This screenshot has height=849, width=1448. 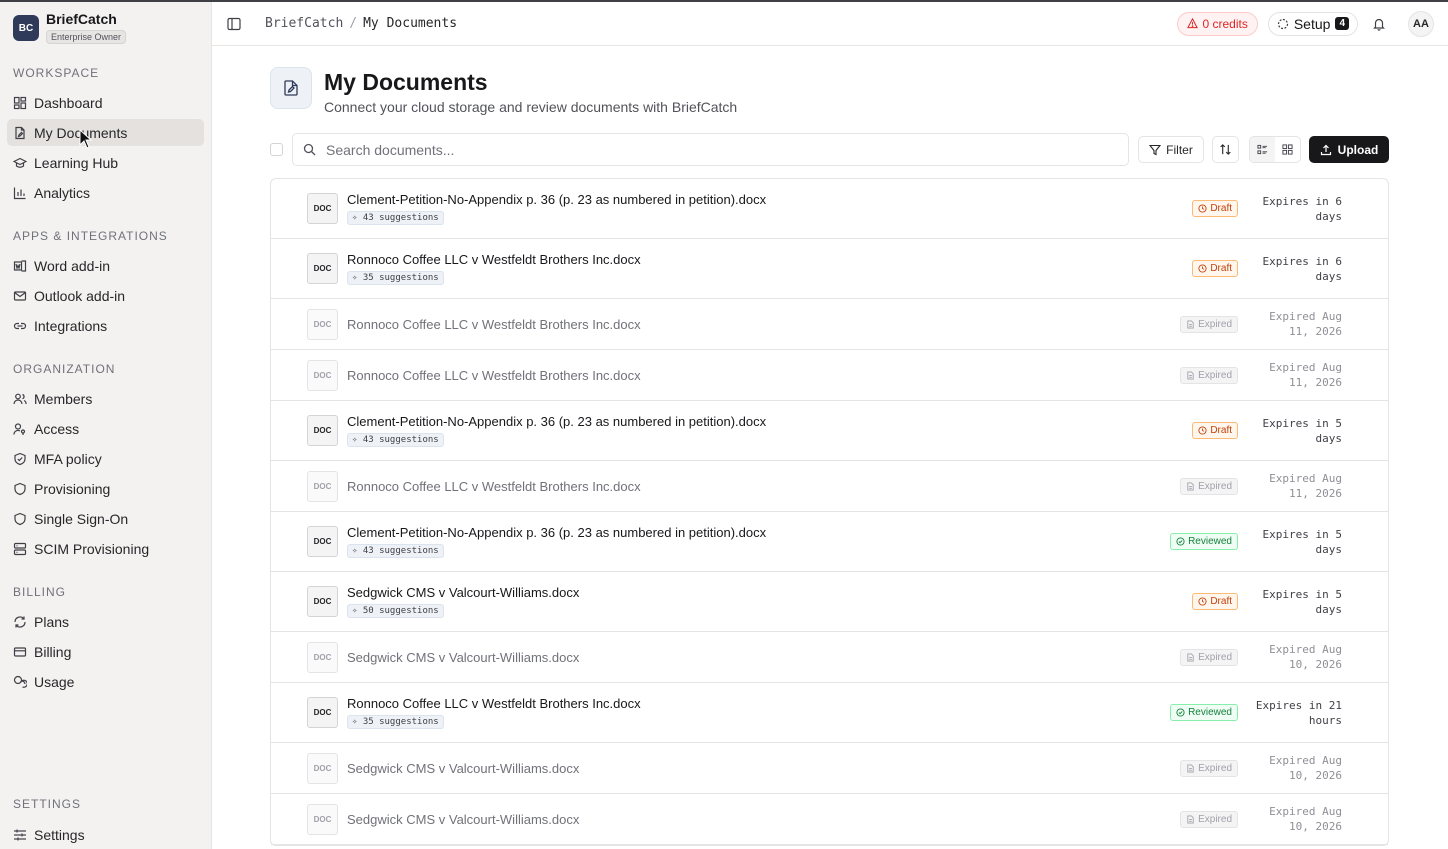 What do you see at coordinates (20, 651) in the screenshot?
I see `credit-card-icon` at bounding box center [20, 651].